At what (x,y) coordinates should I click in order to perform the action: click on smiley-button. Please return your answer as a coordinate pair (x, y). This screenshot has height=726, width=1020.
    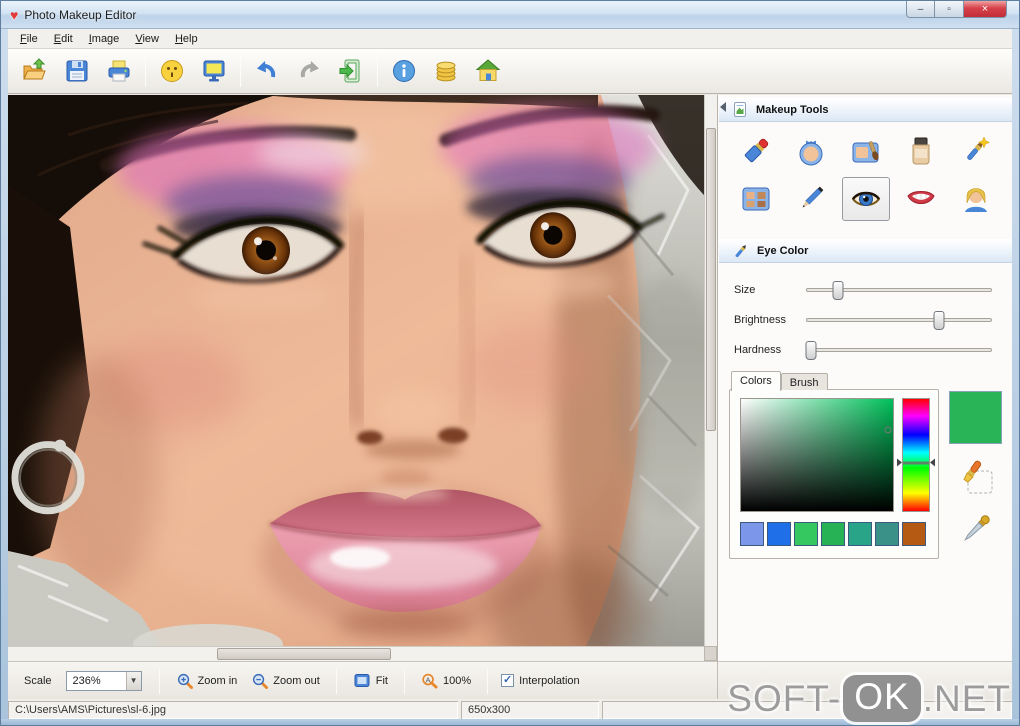
    Looking at the image, I should click on (172, 71).